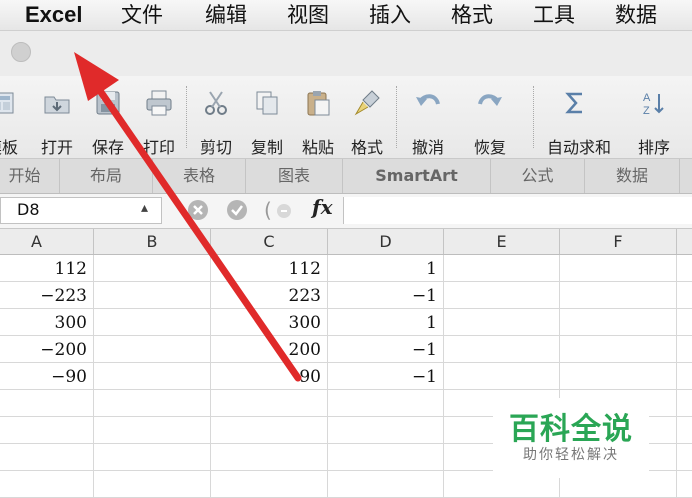 The height and width of the screenshot is (498, 692). Describe the element at coordinates (308, 15) in the screenshot. I see `menu-view: 视图` at that location.